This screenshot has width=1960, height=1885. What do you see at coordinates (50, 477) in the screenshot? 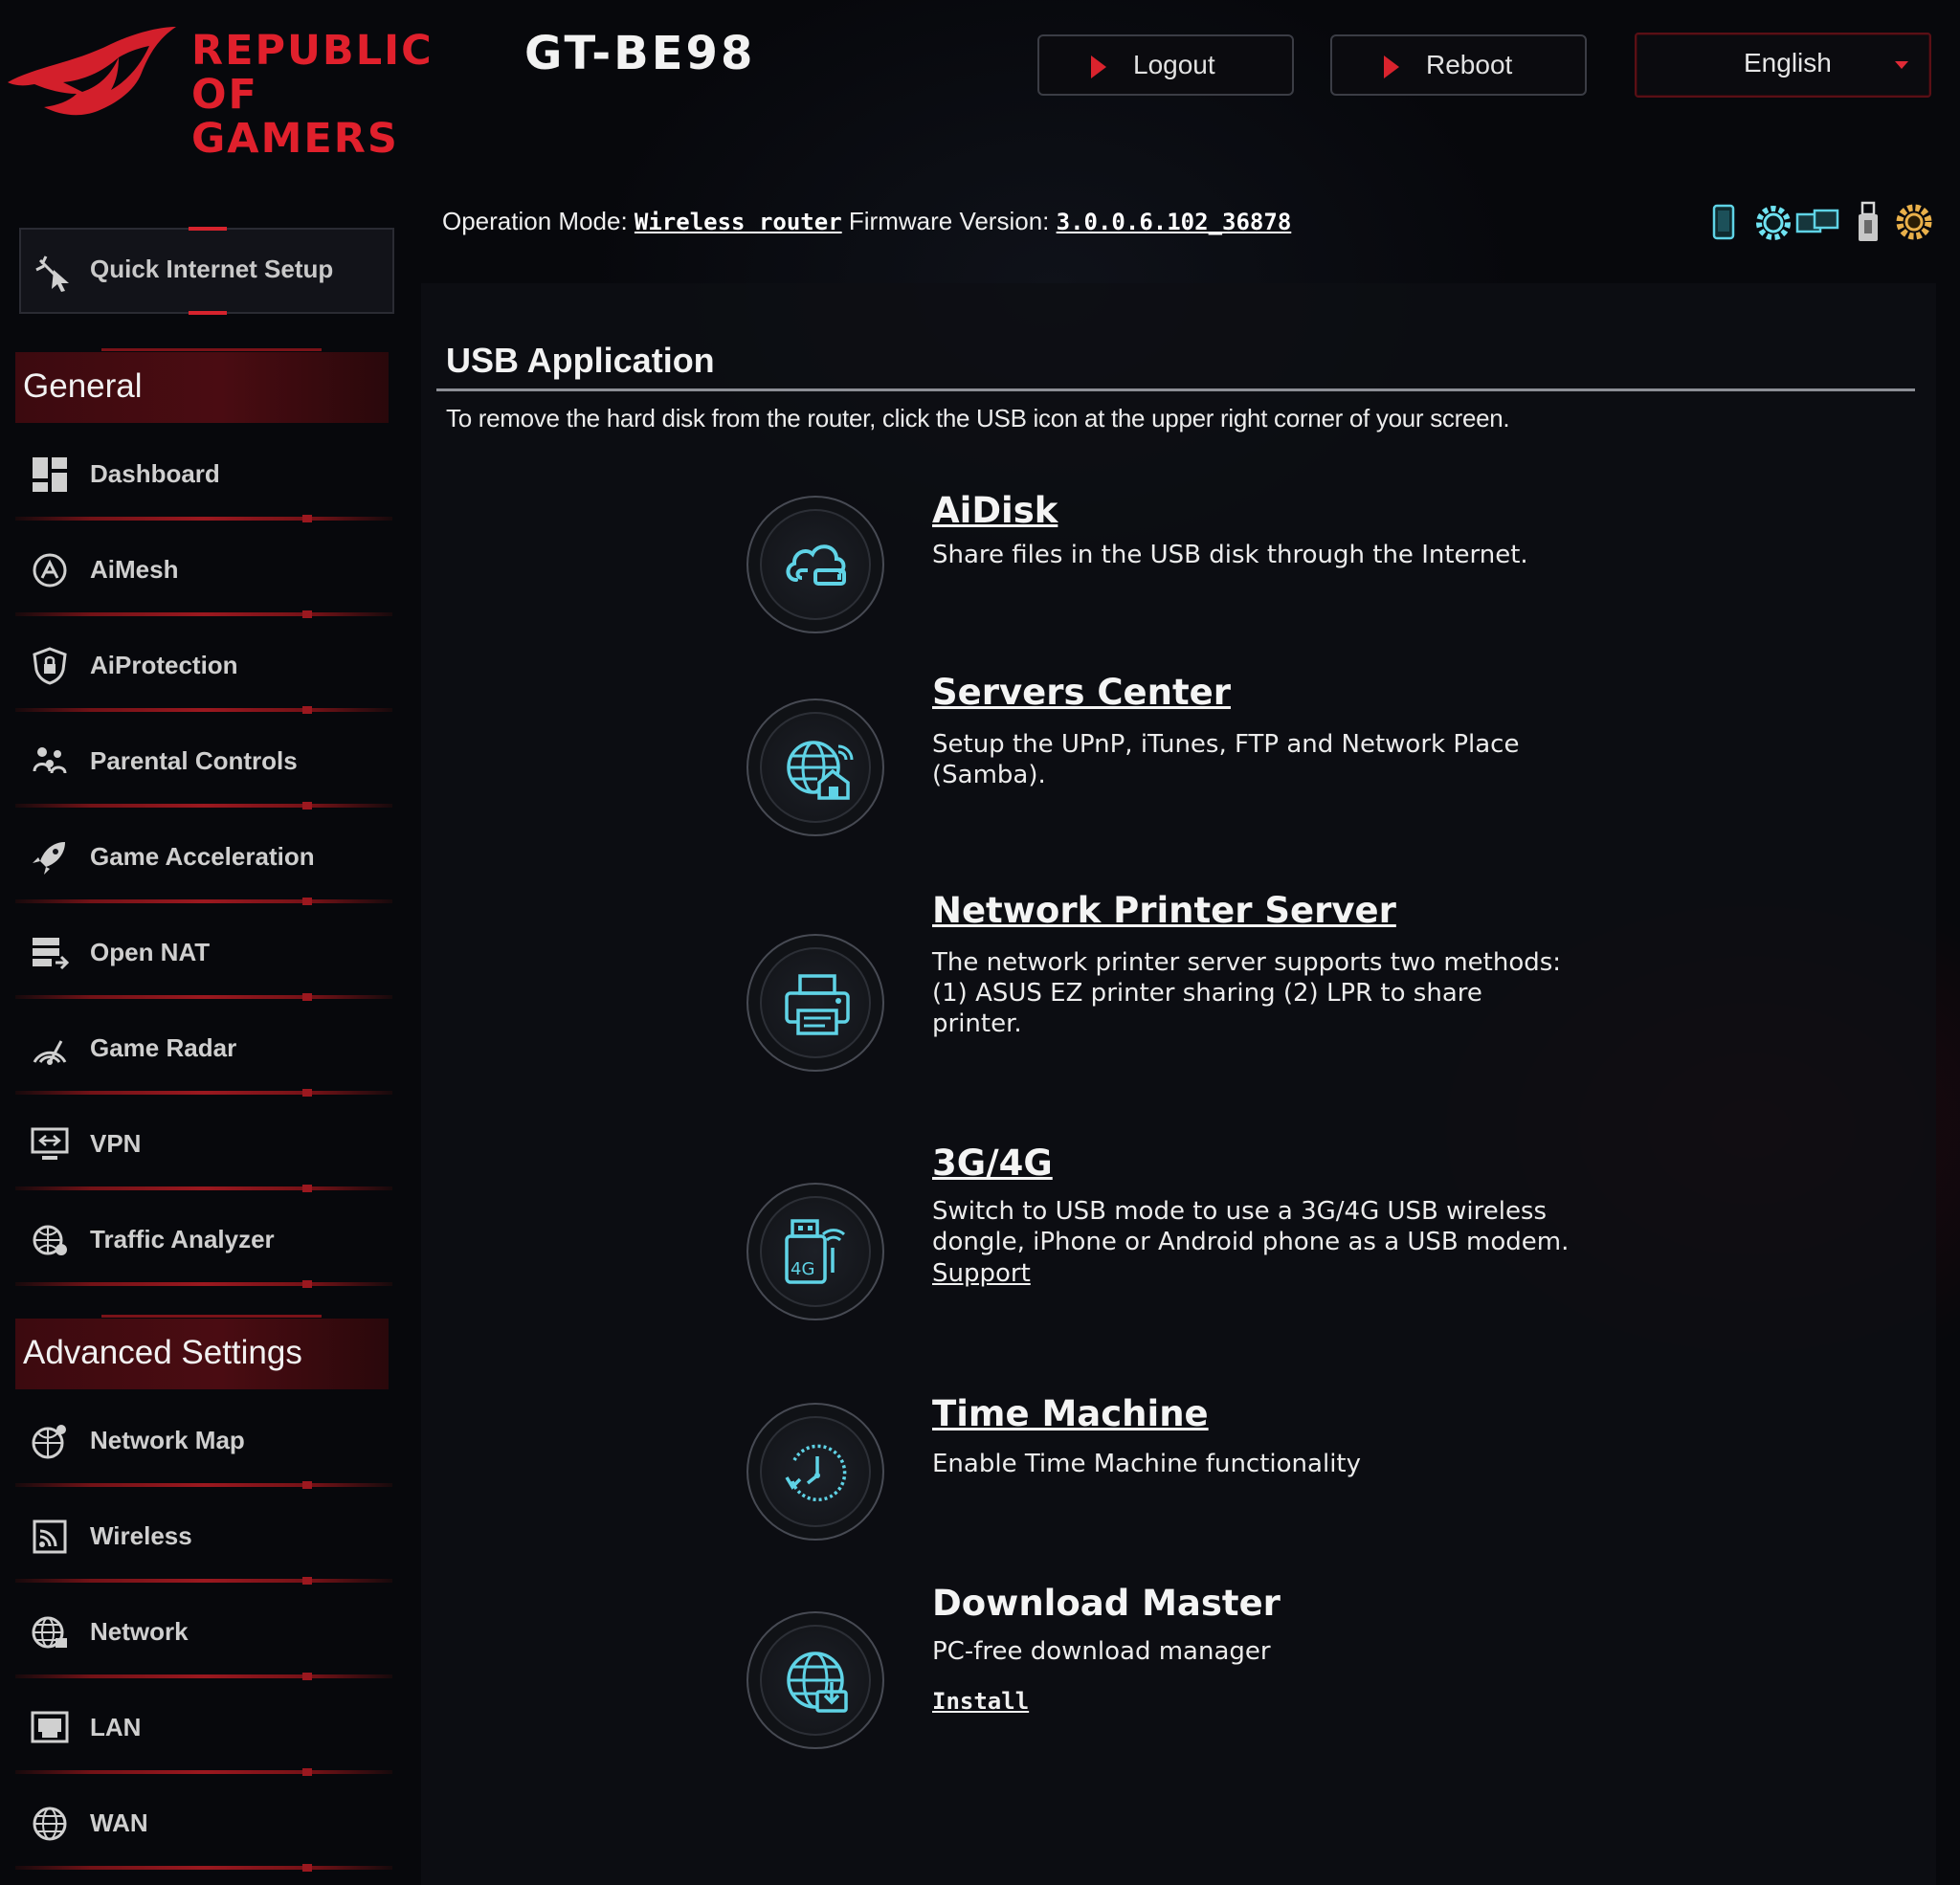
I see `dashboard-icon` at bounding box center [50, 477].